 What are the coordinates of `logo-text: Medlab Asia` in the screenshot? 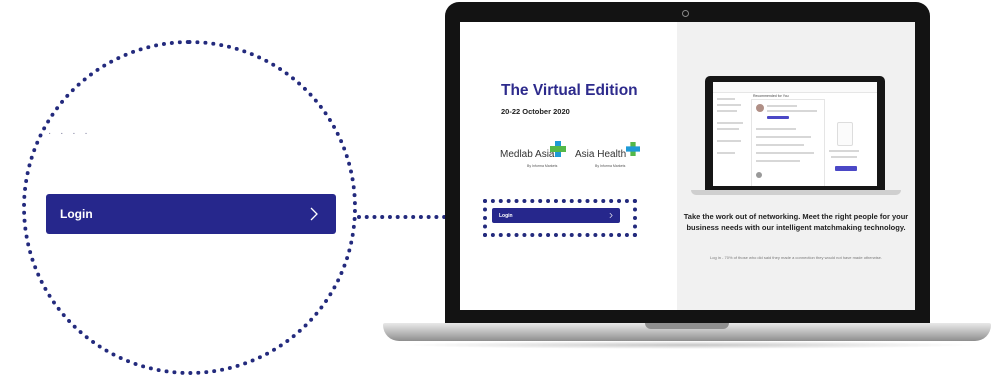 It's located at (527, 154).